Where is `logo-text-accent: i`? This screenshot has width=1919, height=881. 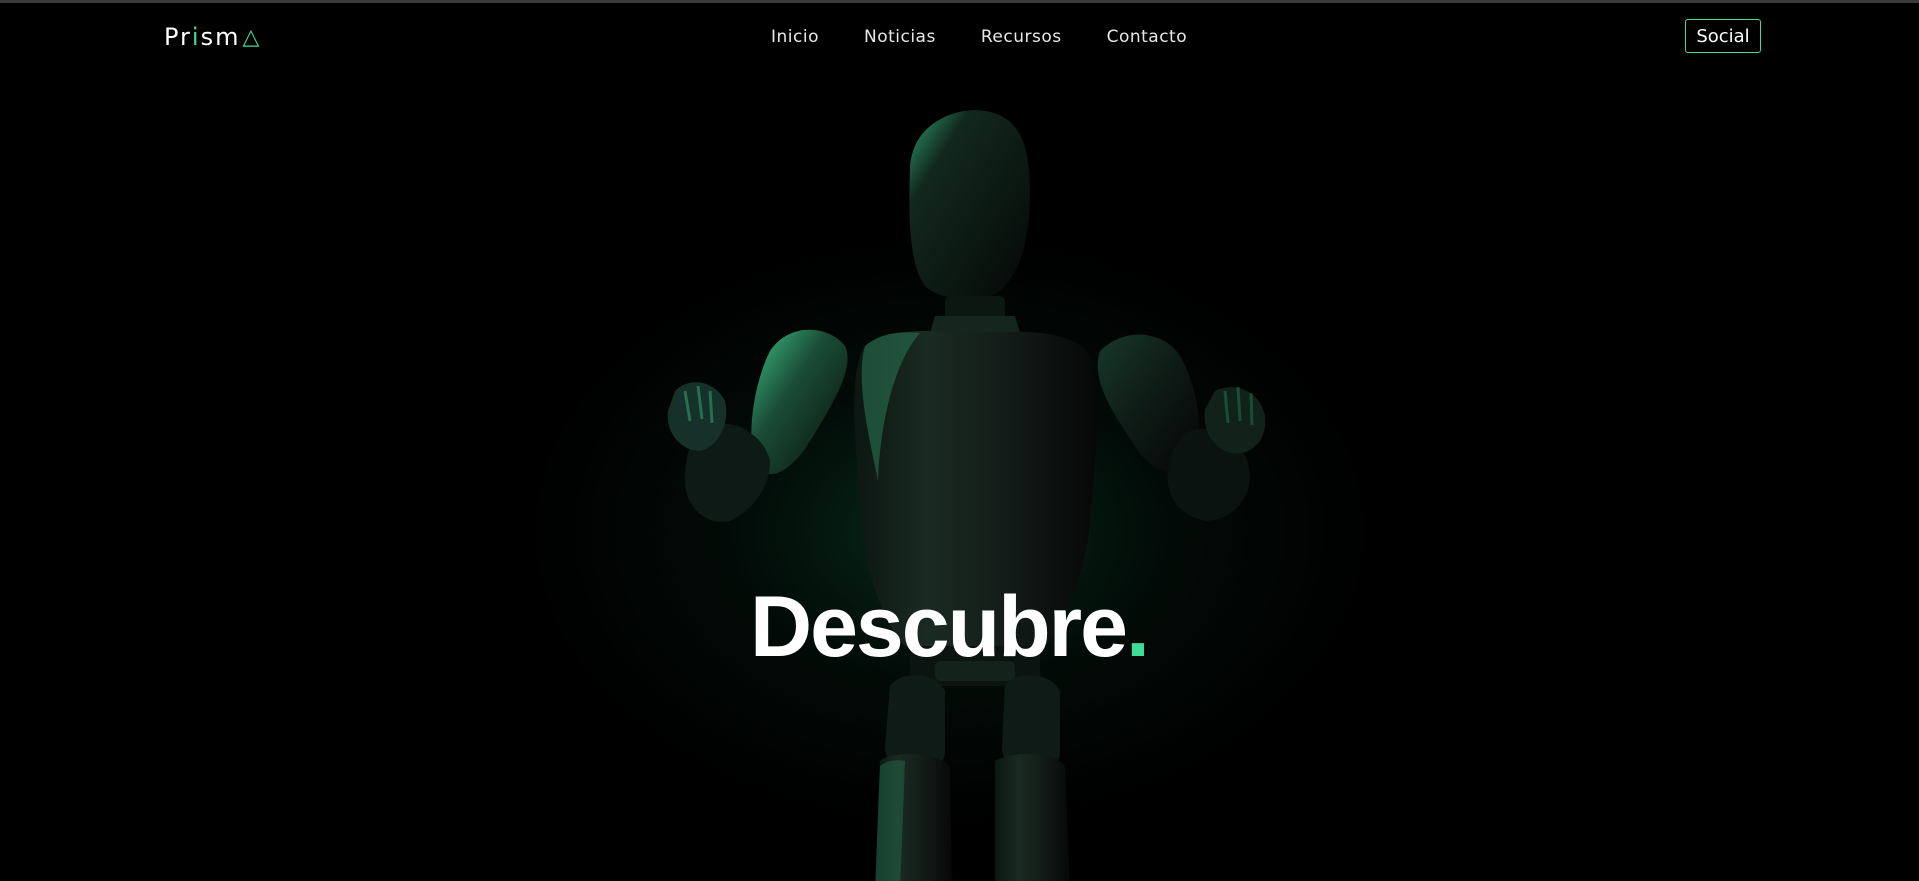 logo-text-accent: i is located at coordinates (196, 37).